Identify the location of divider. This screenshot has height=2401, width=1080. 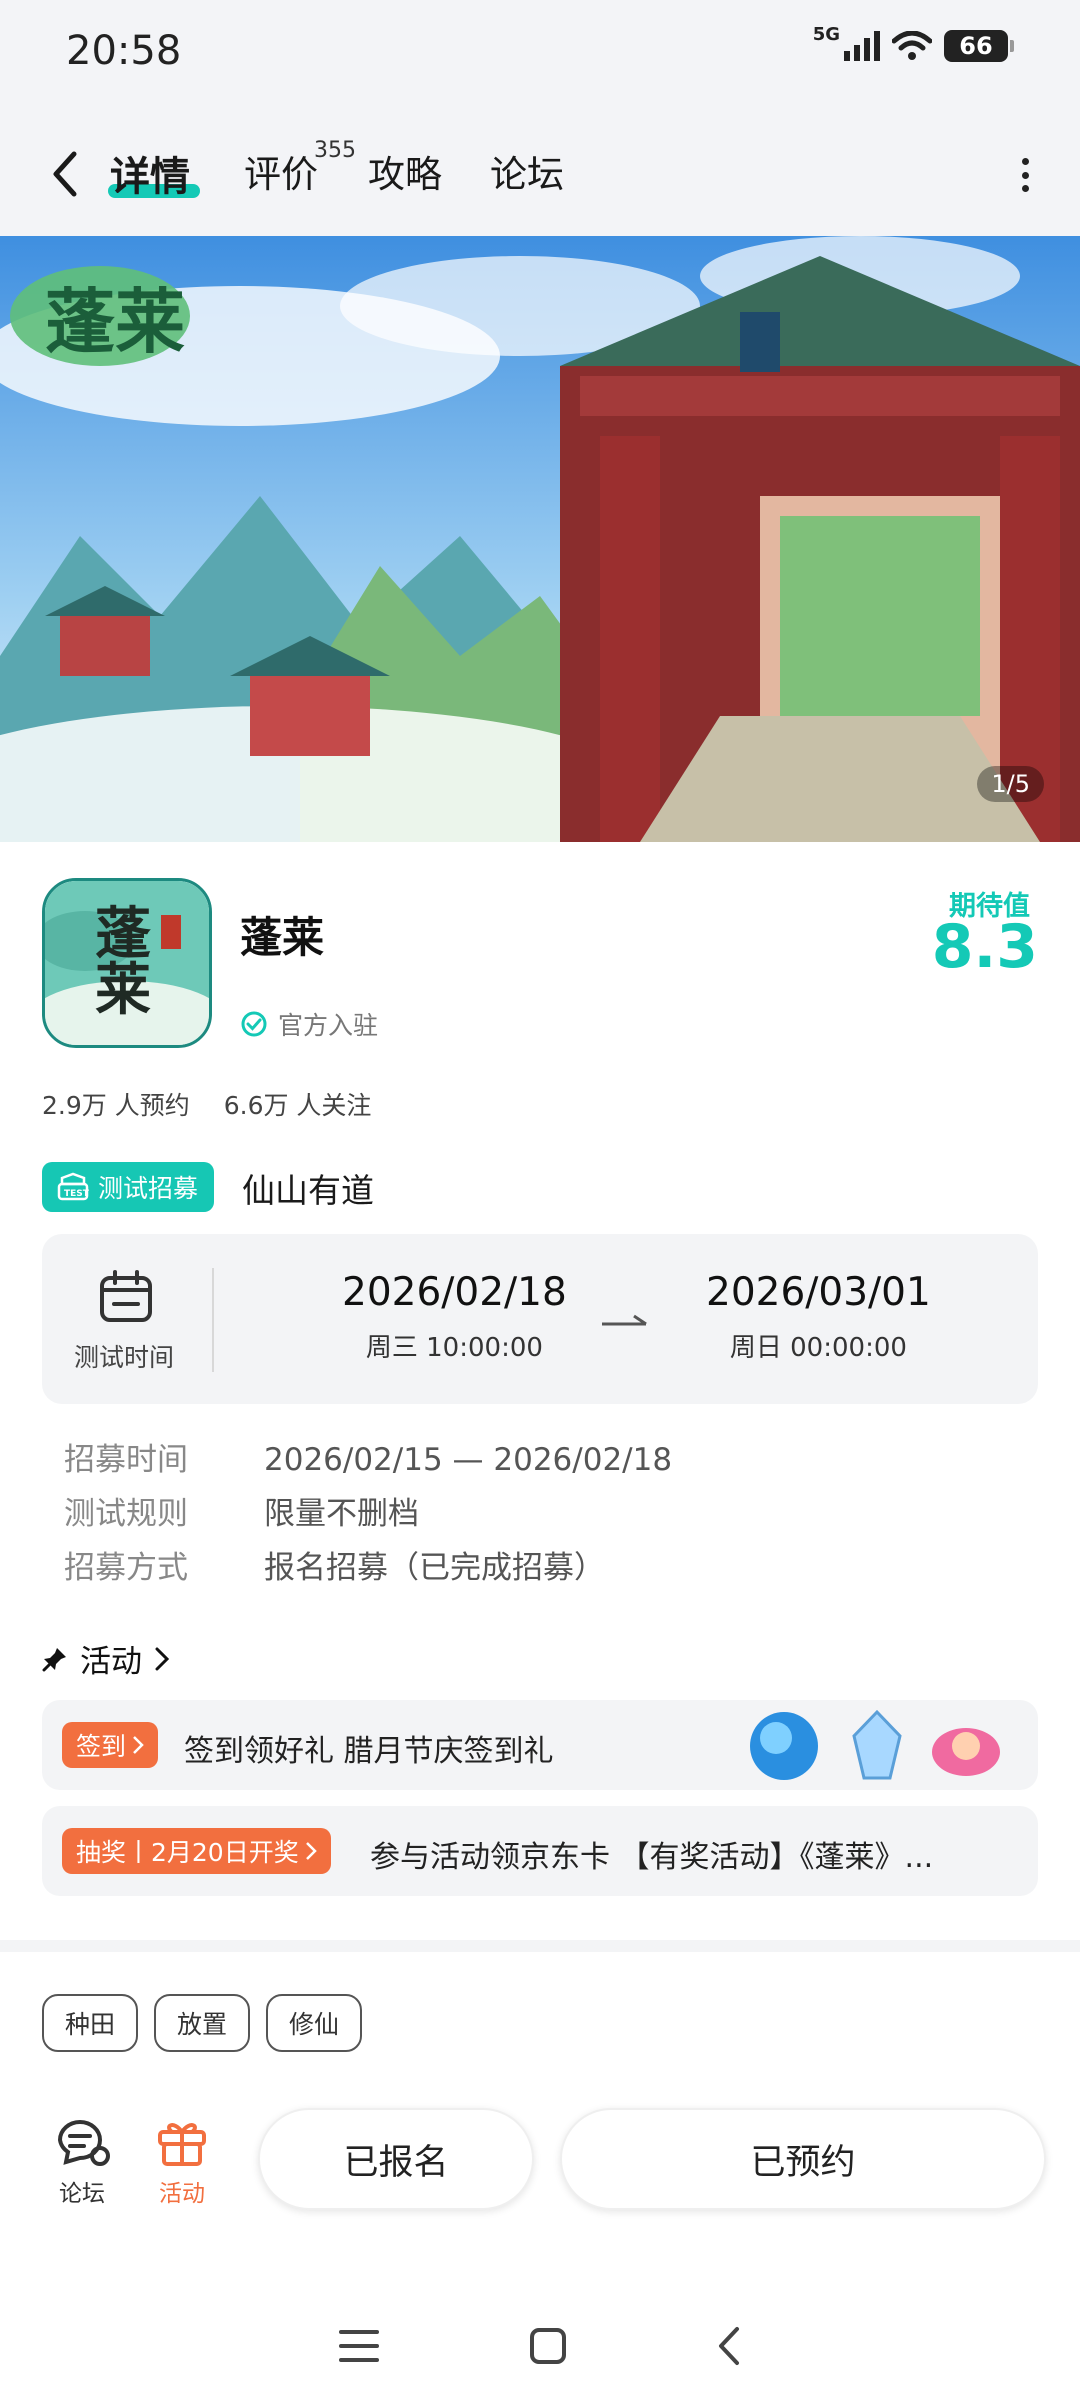
(213, 1320).